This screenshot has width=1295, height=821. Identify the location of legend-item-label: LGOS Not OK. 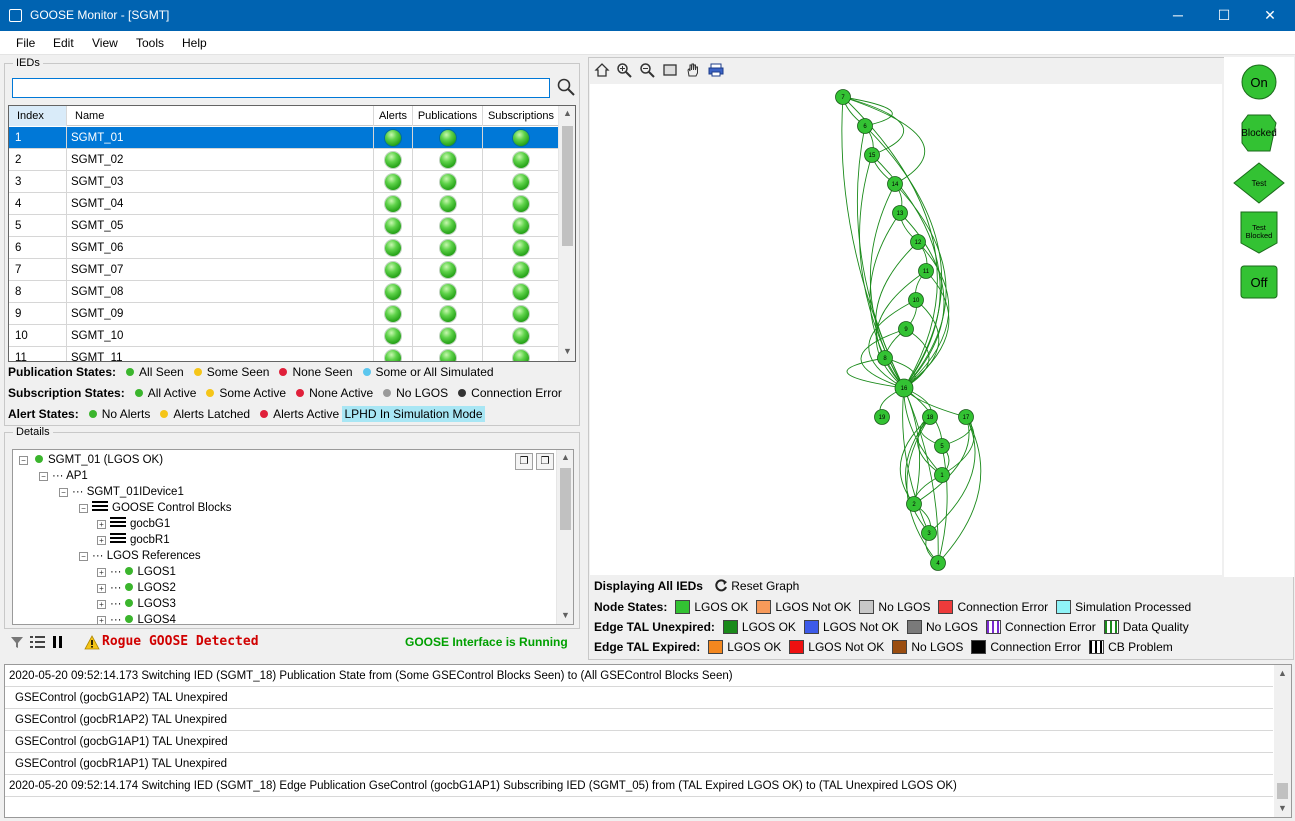
(860, 627).